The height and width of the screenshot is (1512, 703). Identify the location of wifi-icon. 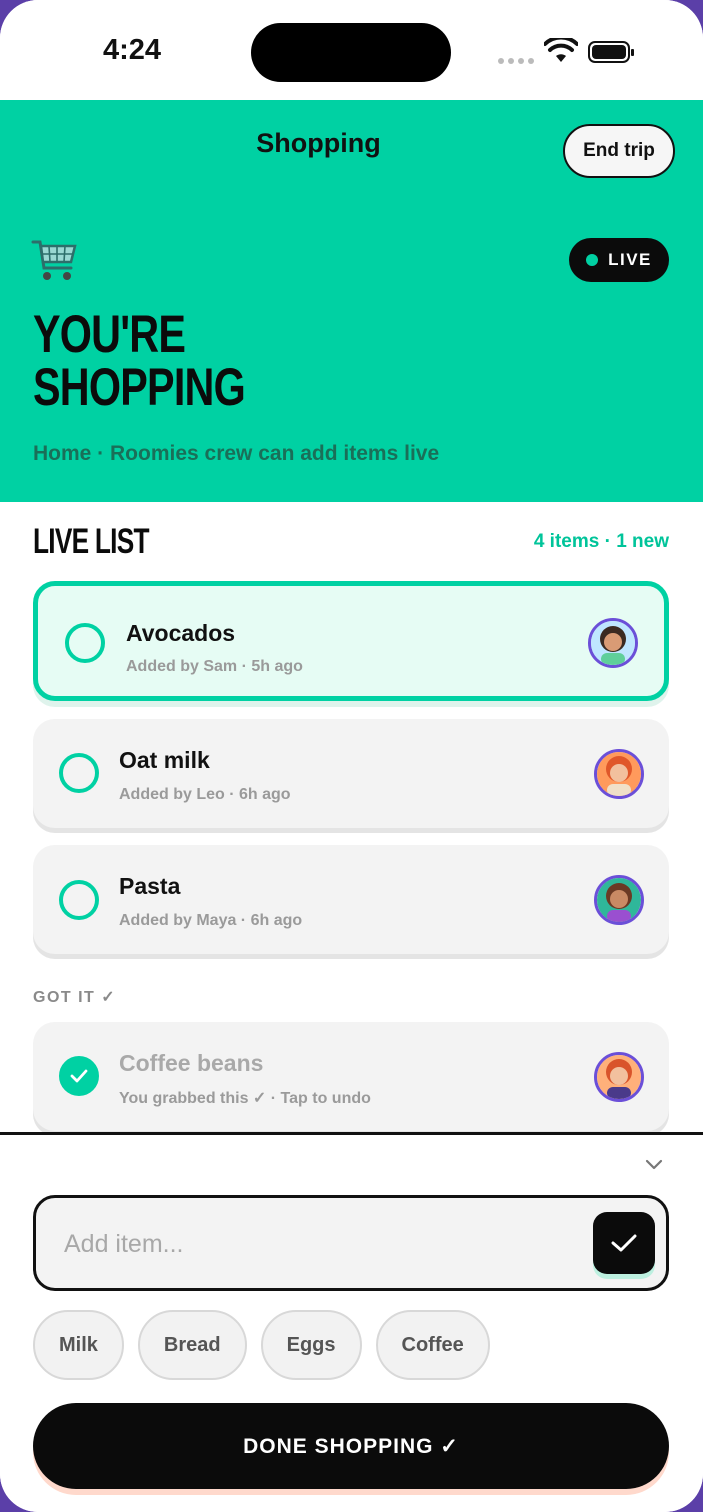
(561, 50).